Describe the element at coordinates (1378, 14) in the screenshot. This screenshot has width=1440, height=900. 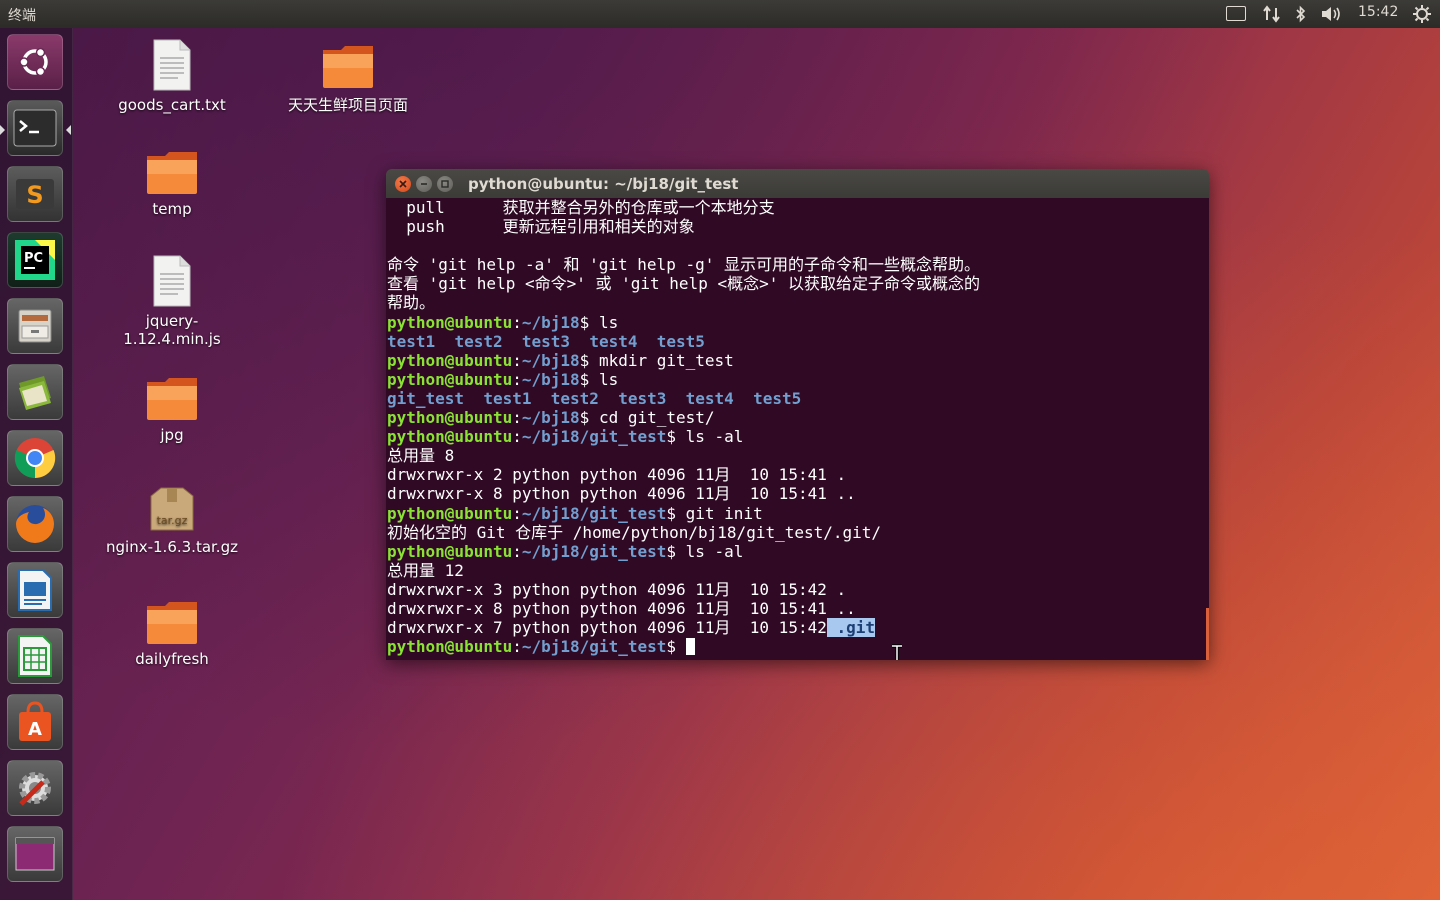
I see `clock: 15:42` at that location.